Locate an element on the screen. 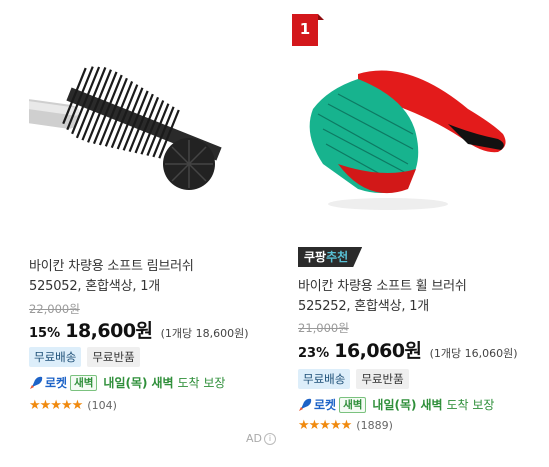 The image size is (549, 467). price-row: 15% 18,600원 (1개당 18,600원) is located at coordinates (139, 329).